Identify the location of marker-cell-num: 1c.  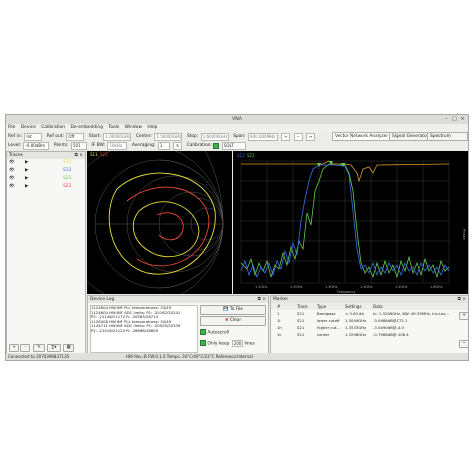
(279, 334).